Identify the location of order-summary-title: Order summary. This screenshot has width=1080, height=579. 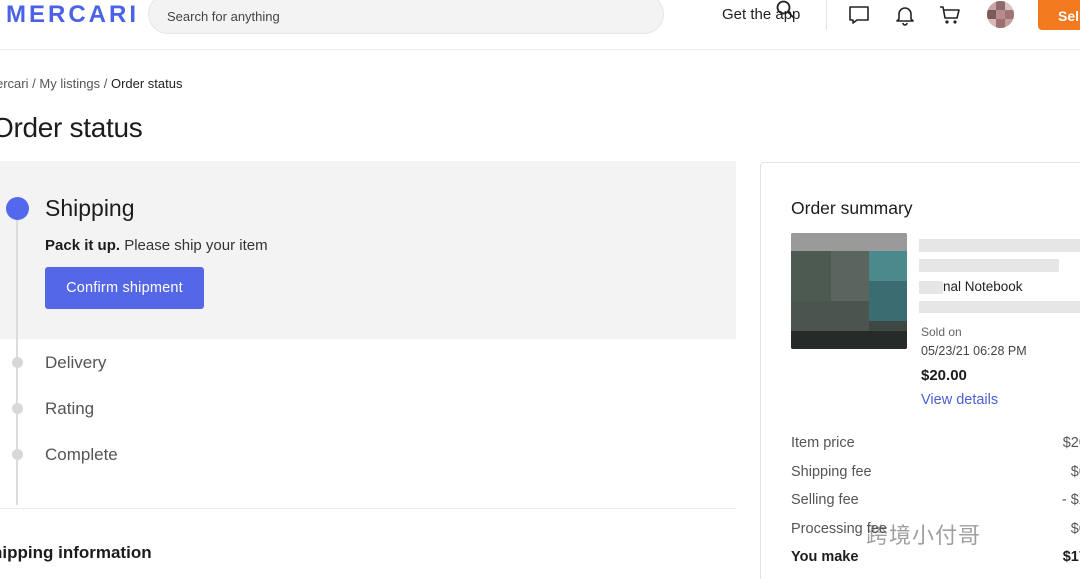
(852, 208).